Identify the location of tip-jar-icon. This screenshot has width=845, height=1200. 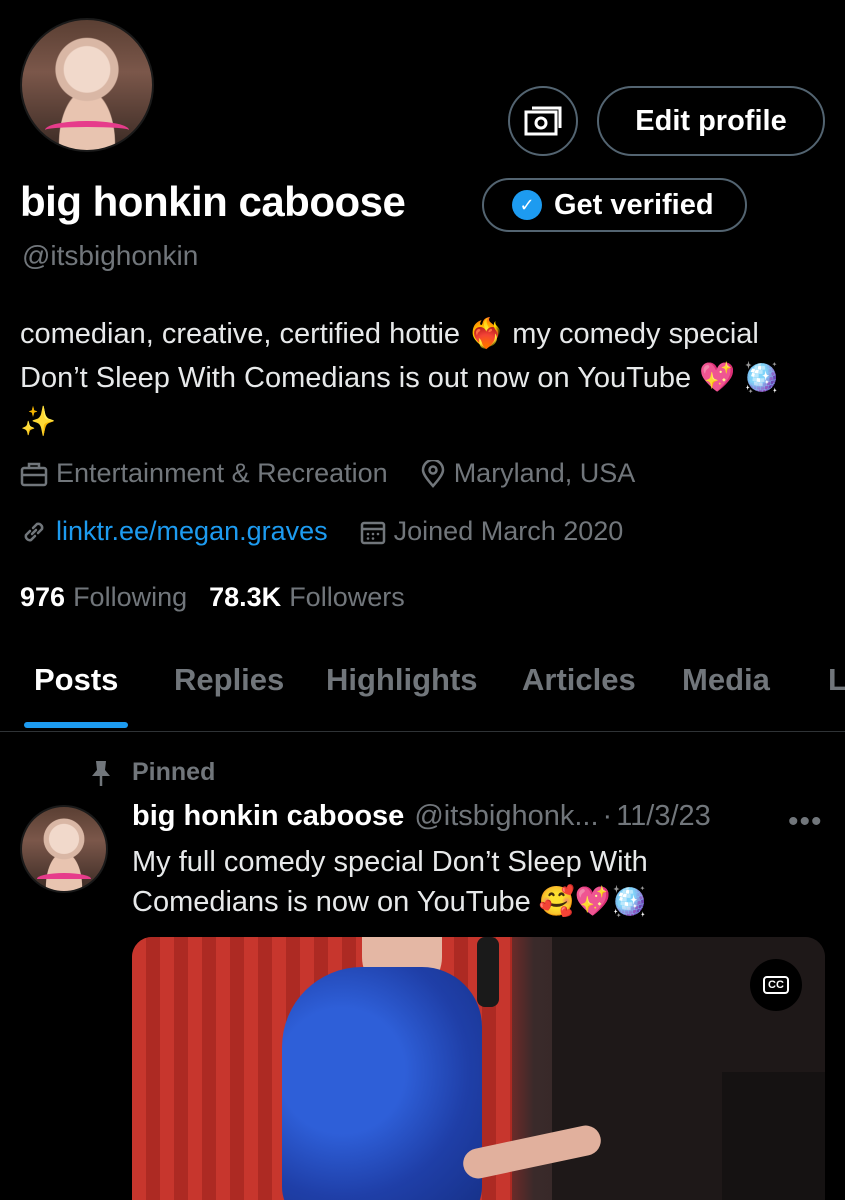
(543, 121).